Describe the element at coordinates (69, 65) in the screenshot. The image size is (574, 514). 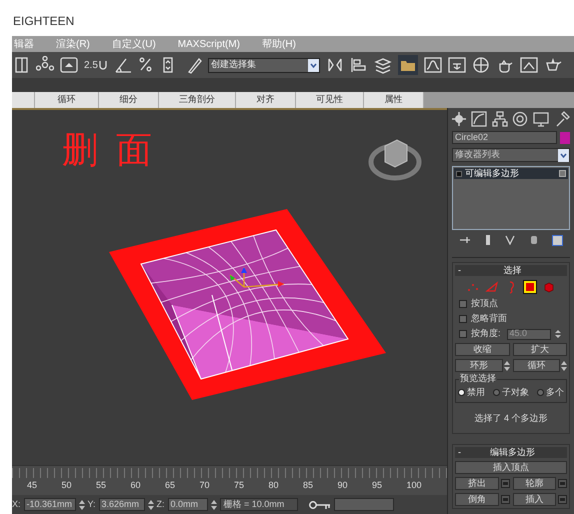
I see `upload-icon` at that location.